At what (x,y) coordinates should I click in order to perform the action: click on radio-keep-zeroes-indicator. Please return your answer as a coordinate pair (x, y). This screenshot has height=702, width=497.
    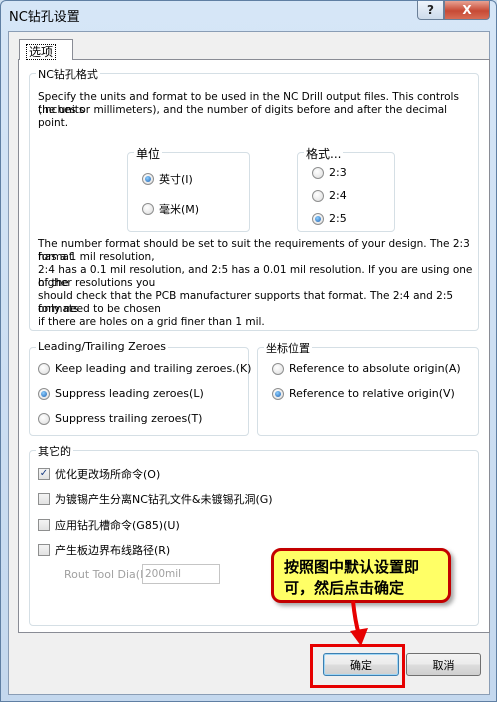
    Looking at the image, I should click on (44, 368).